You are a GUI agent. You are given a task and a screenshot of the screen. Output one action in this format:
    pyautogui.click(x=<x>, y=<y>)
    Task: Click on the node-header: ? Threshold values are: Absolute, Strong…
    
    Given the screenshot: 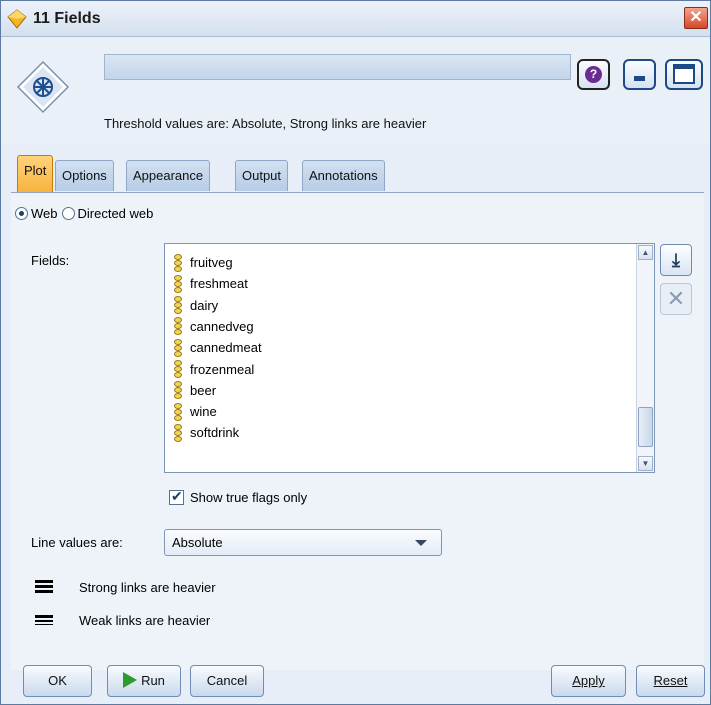 What is the action you would take?
    pyautogui.click(x=355, y=91)
    